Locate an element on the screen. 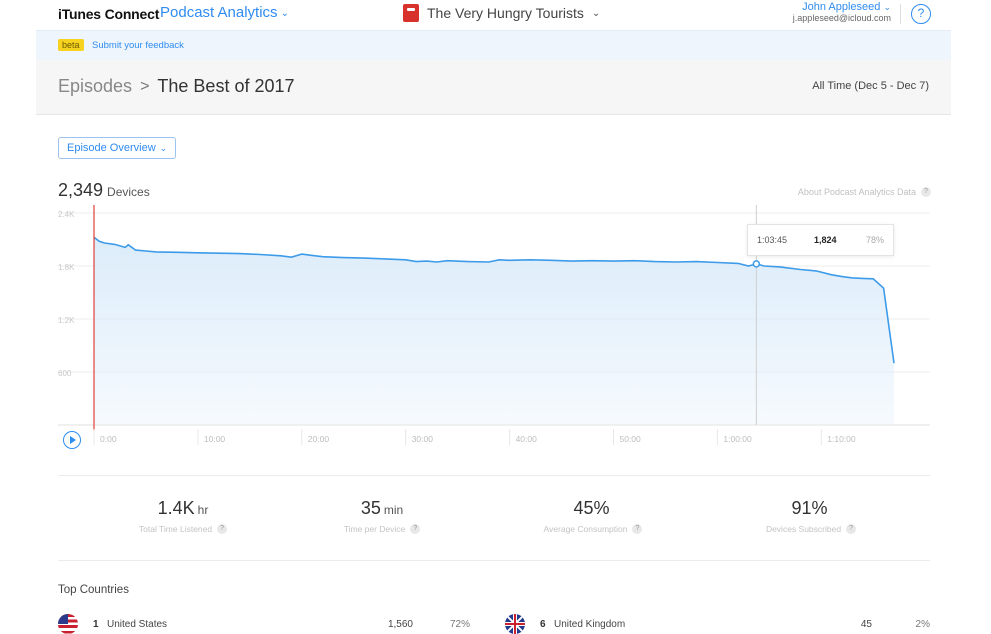  country-rank: 6 is located at coordinates (543, 624).